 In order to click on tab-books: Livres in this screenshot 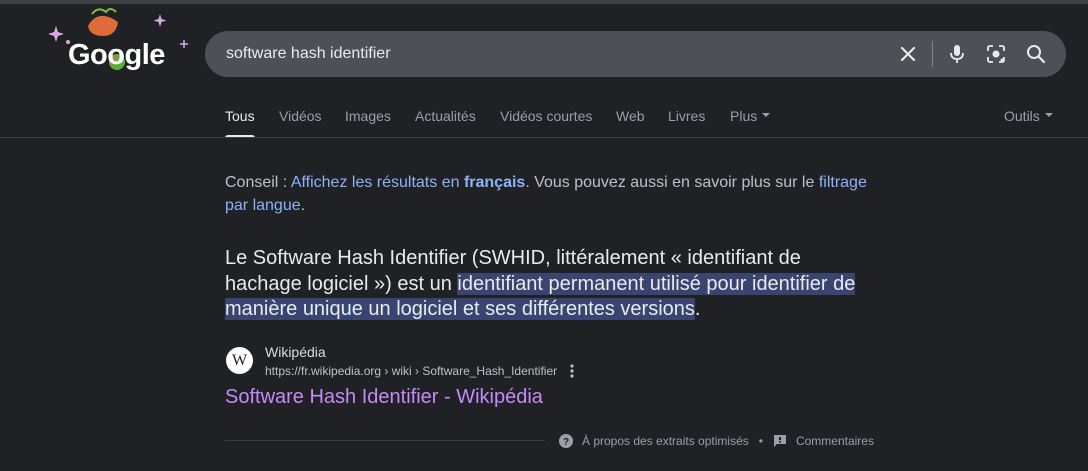, I will do `click(686, 123)`.